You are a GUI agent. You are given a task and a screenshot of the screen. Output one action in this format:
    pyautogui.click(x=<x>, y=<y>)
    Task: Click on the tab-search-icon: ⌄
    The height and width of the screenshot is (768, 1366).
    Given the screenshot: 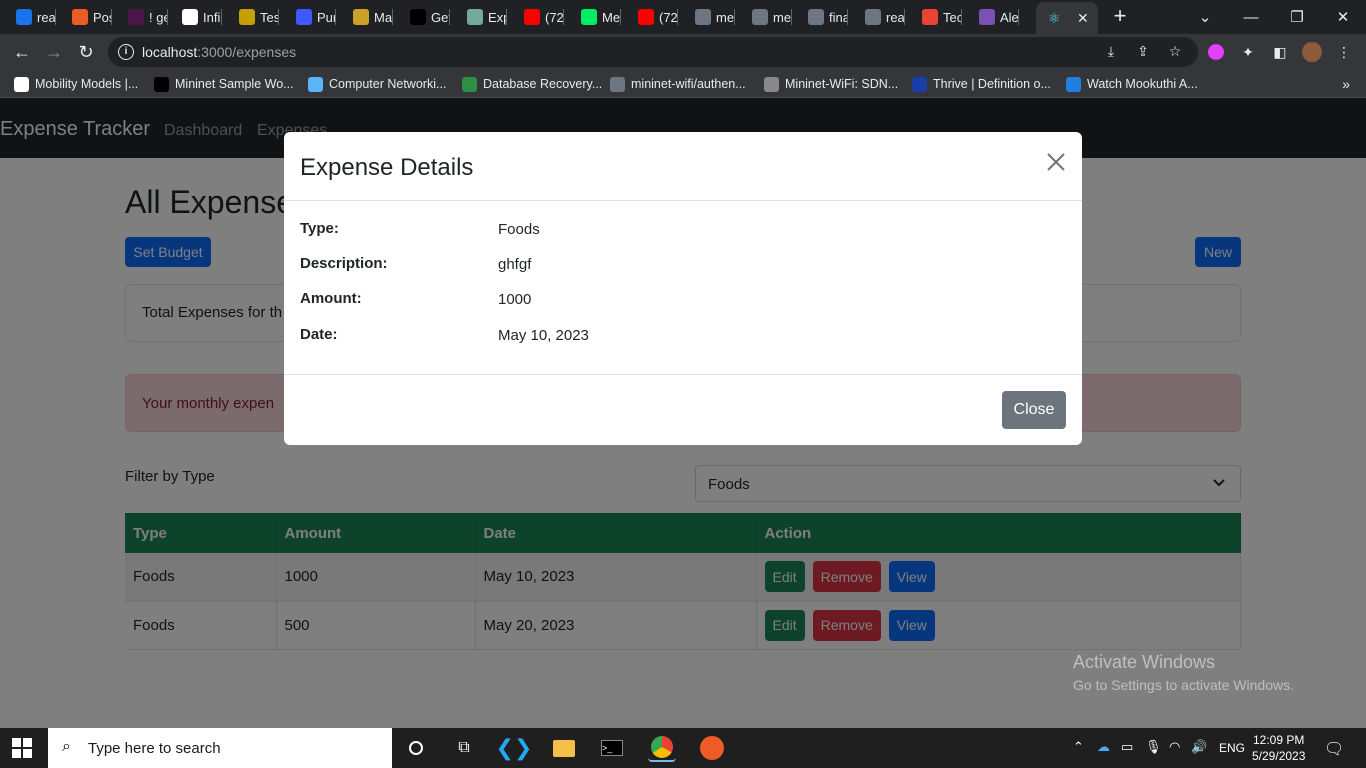 What is the action you would take?
    pyautogui.click(x=1205, y=17)
    